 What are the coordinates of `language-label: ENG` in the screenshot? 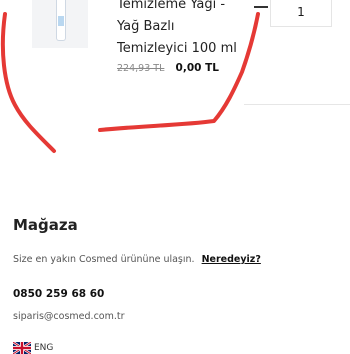 It's located at (44, 348).